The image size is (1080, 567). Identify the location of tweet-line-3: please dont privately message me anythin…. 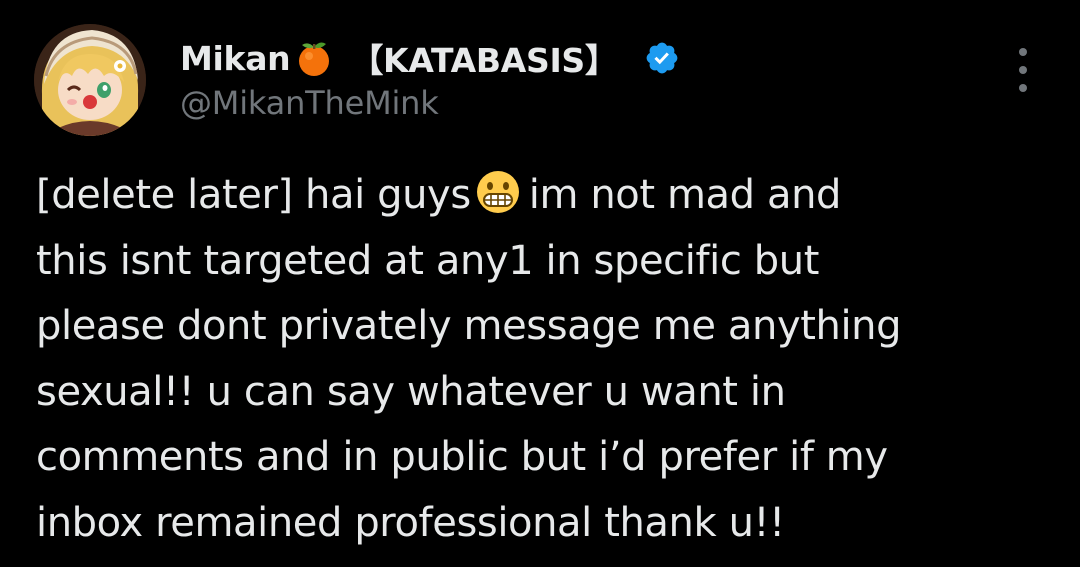
(469, 326).